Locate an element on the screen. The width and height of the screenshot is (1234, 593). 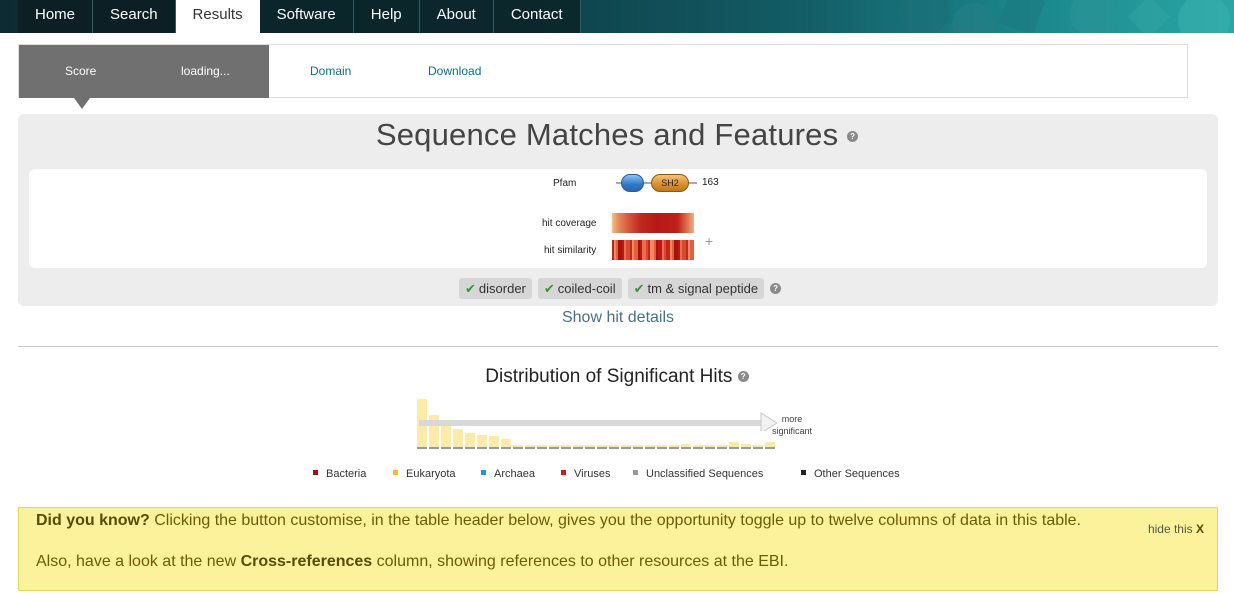
divider is located at coordinates (618, 346).